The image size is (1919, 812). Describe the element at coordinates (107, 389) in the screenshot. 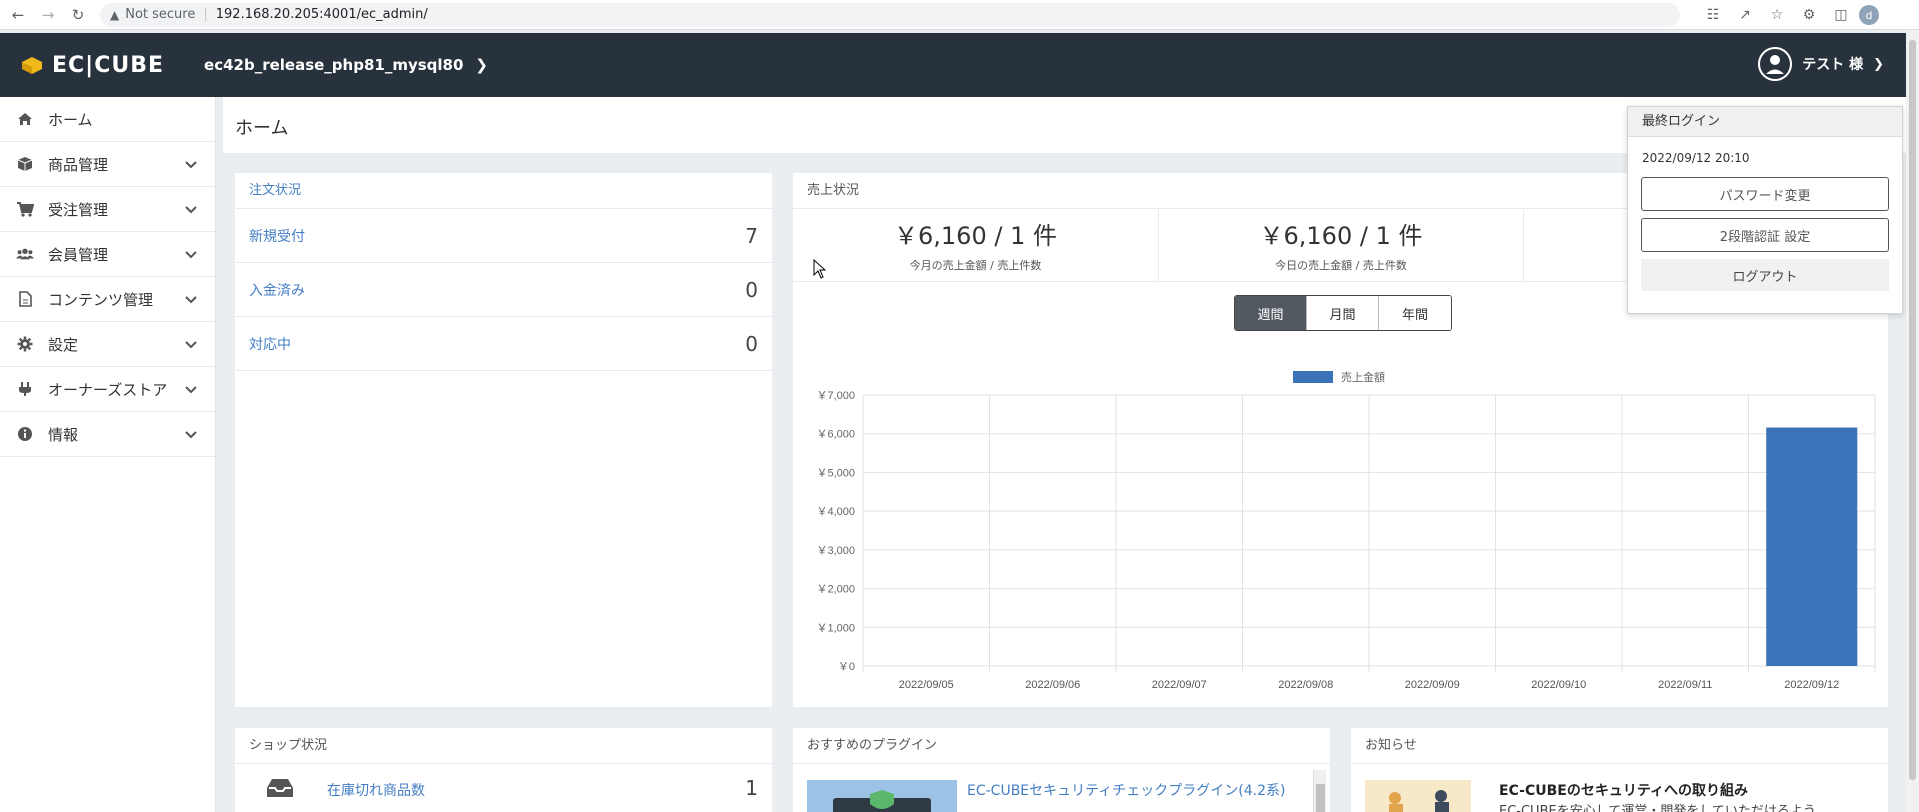

I see `sidebar-item-owners-store: オーナーズストア` at that location.